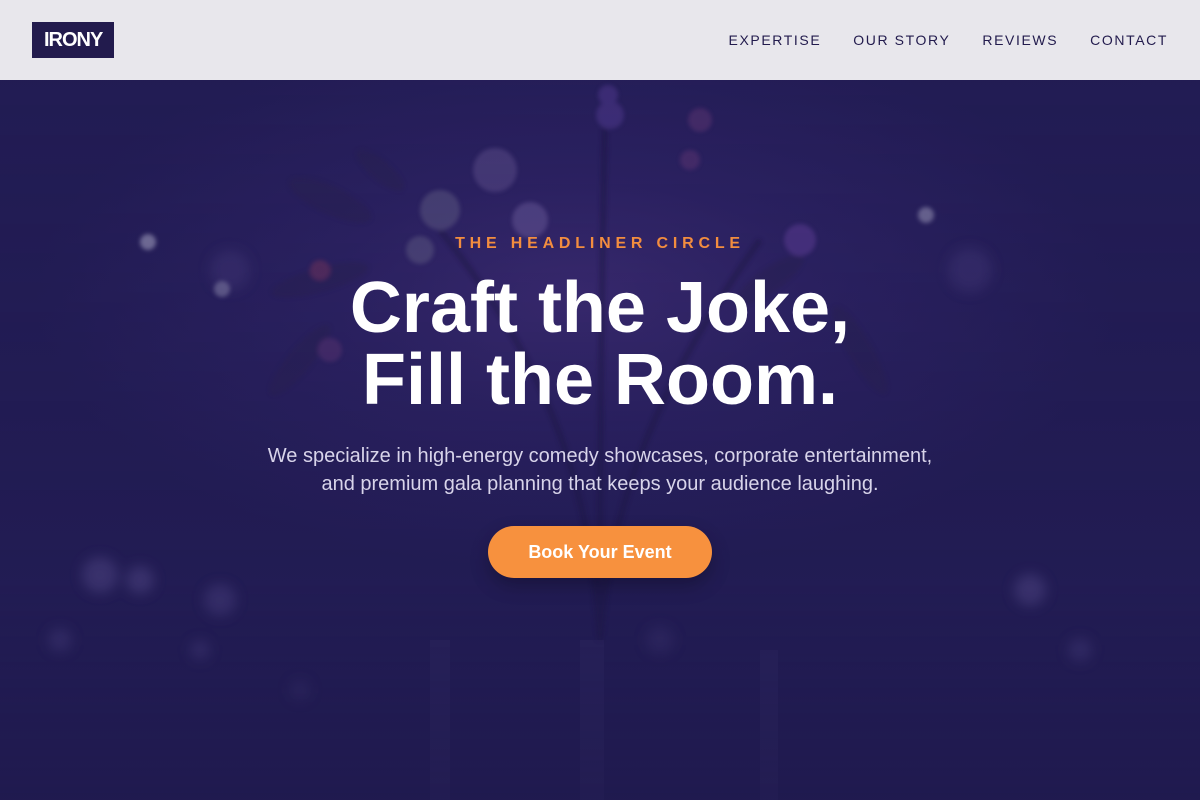 Image resolution: width=1200 pixels, height=800 pixels. What do you see at coordinates (600, 308) in the screenshot?
I see `hero-headline-line-1: Craft the Joke,` at bounding box center [600, 308].